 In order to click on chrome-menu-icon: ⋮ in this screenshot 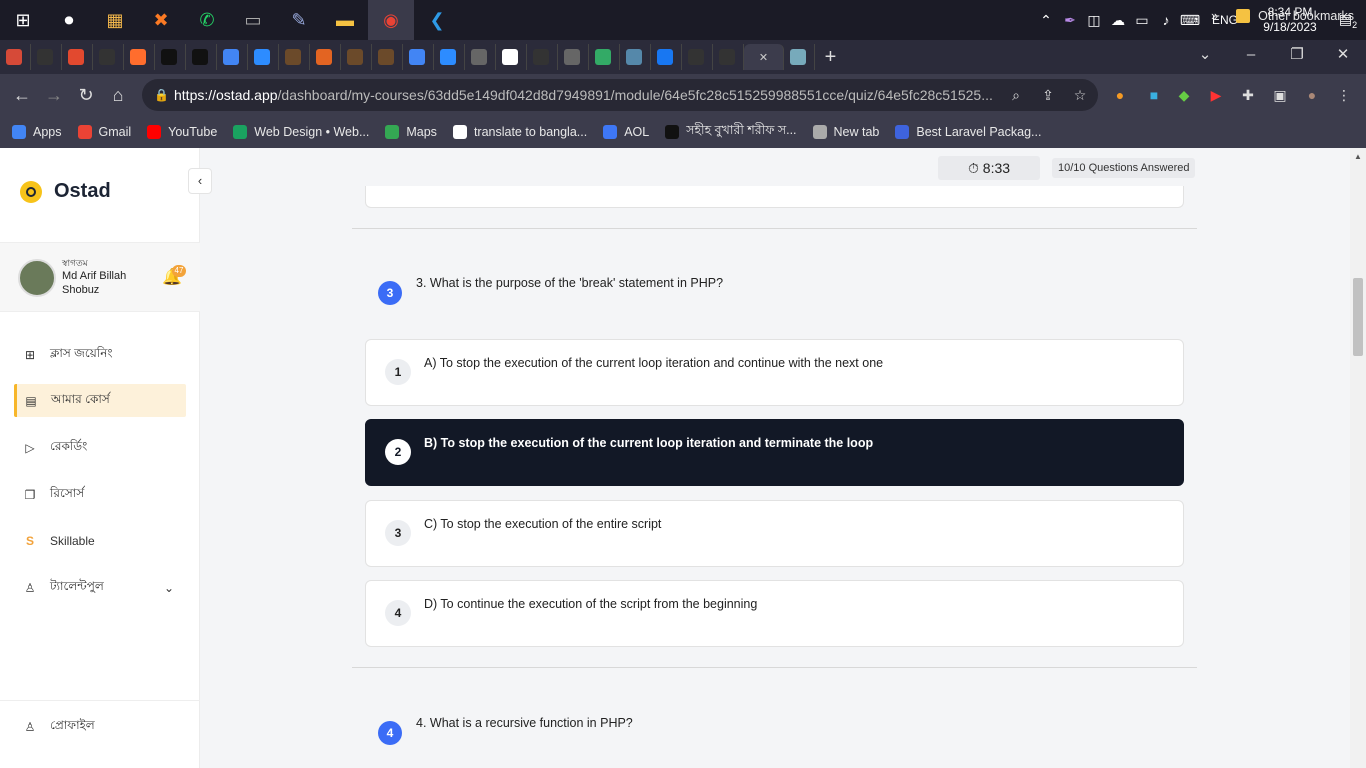, I will do `click(1344, 95)`.